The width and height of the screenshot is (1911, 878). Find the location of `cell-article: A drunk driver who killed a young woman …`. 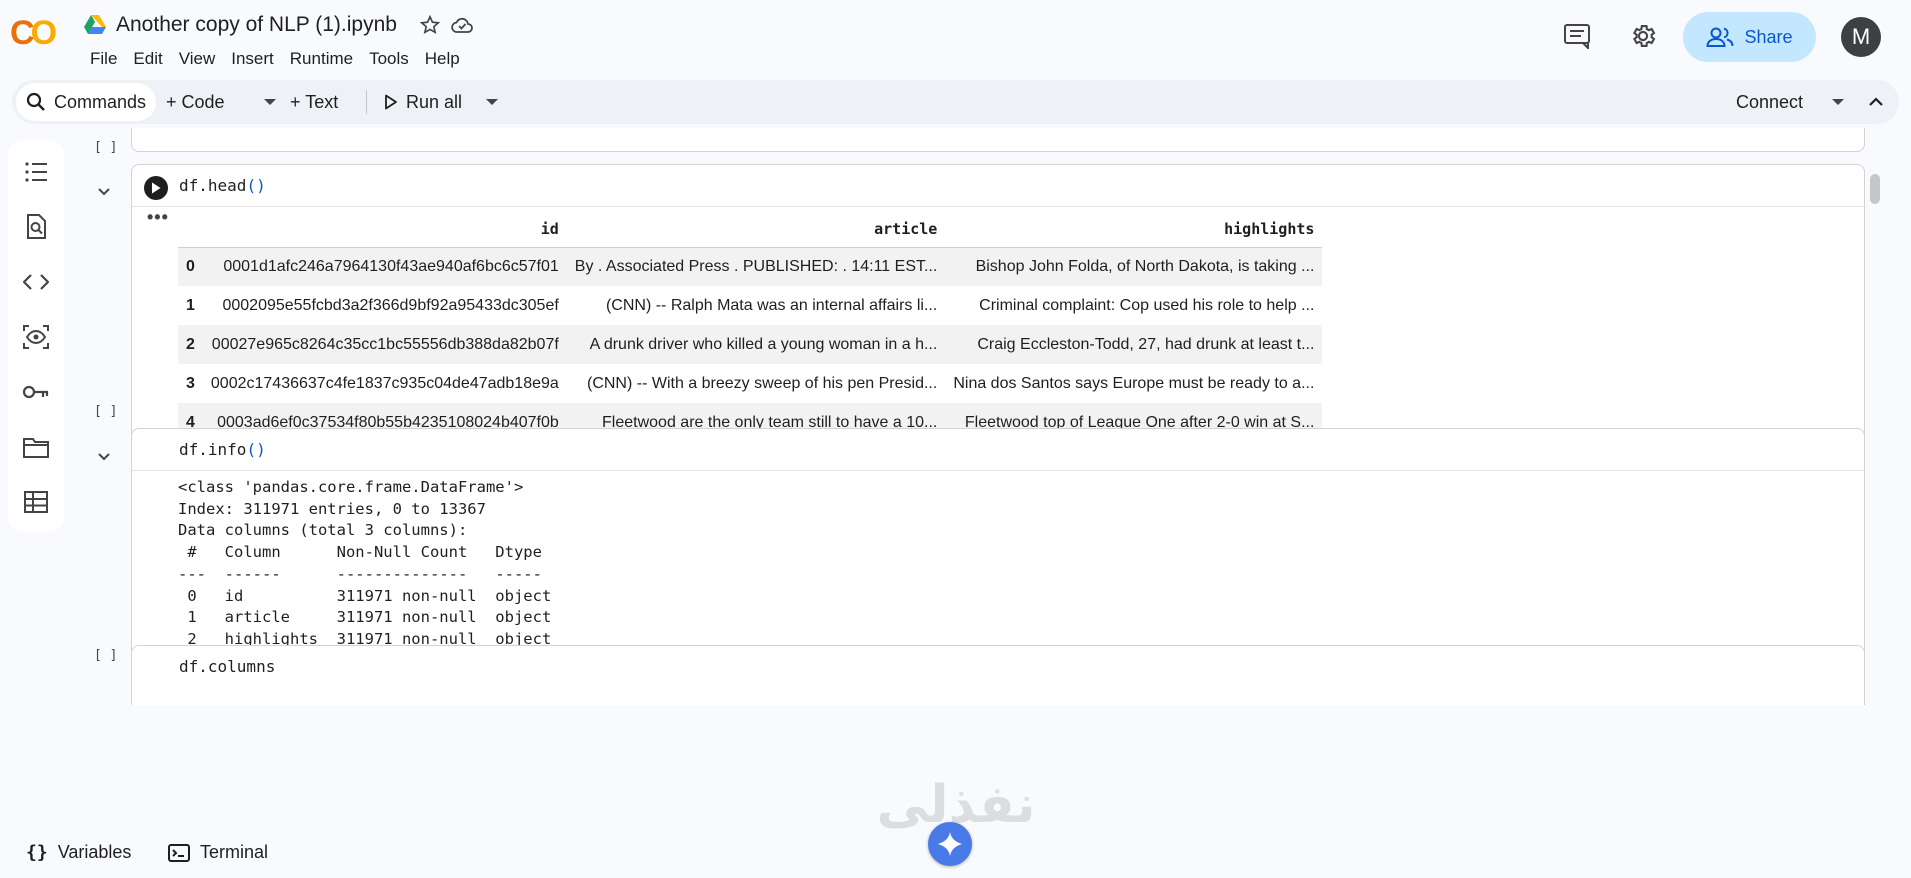

cell-article: A drunk driver who killed a young woman … is located at coordinates (756, 344).